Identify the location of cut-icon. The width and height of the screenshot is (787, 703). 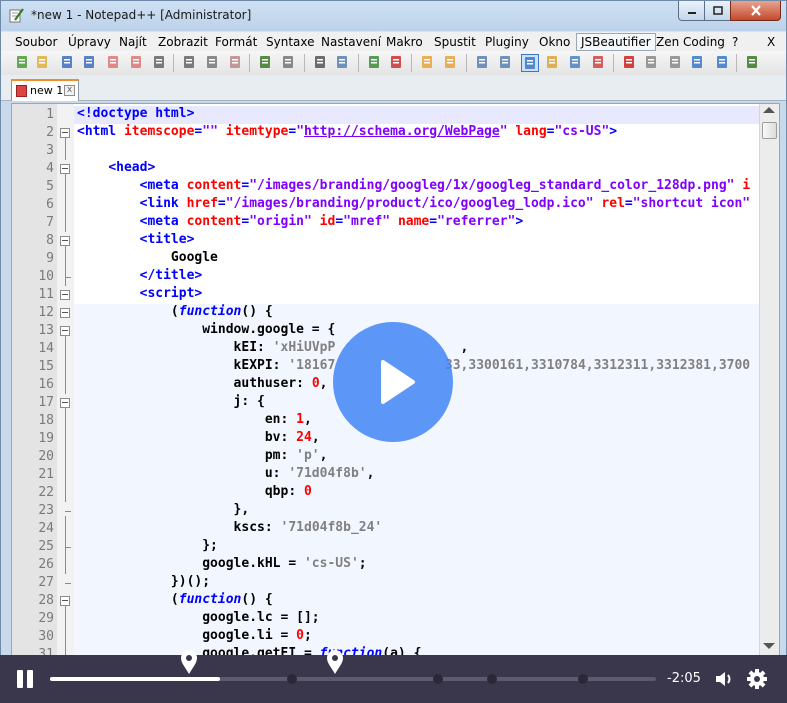
(190, 63).